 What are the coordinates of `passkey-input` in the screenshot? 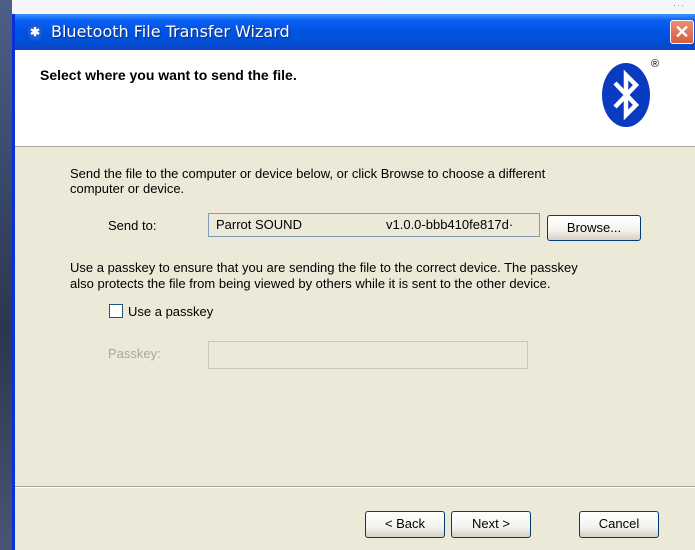 It's located at (368, 355).